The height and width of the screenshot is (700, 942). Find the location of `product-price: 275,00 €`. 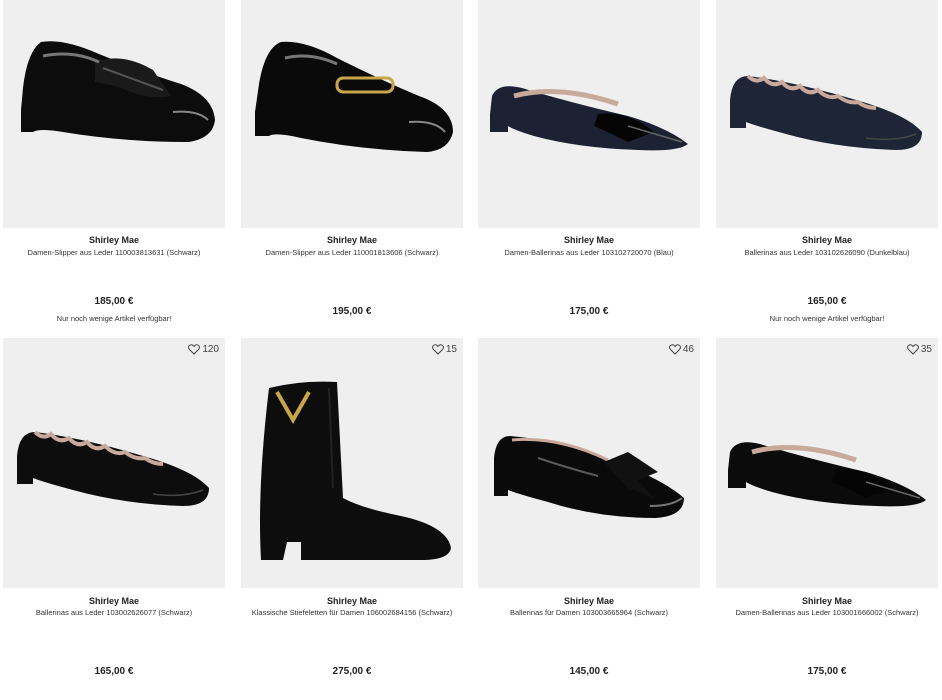

product-price: 275,00 € is located at coordinates (352, 671).